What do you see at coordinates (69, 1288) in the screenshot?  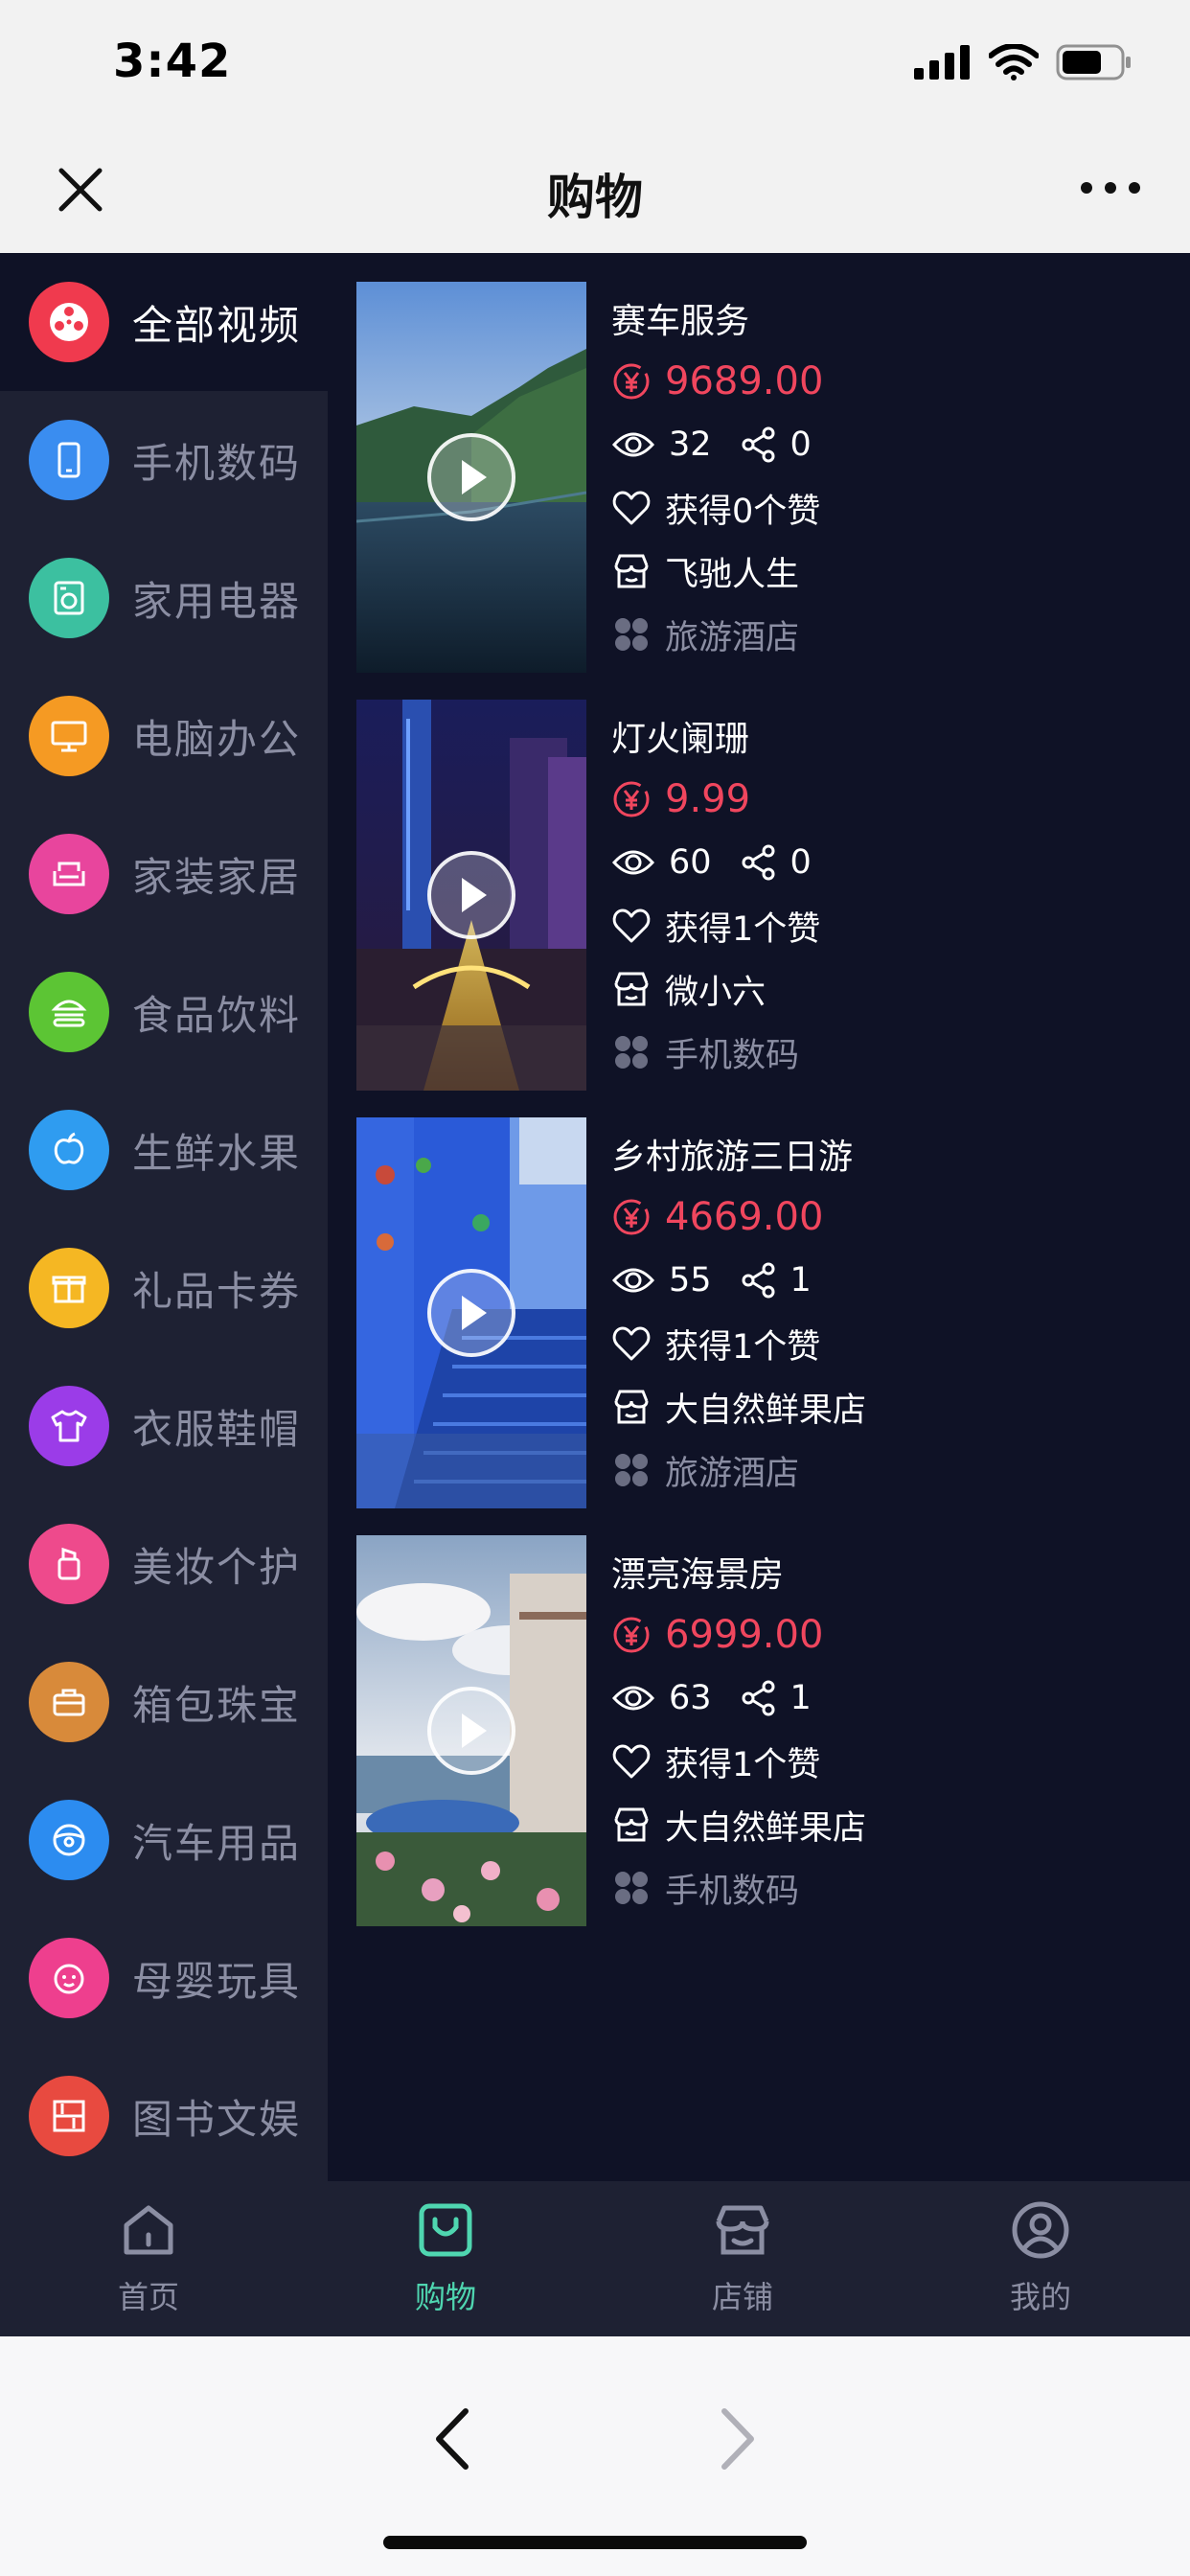 I see `gift-icon` at bounding box center [69, 1288].